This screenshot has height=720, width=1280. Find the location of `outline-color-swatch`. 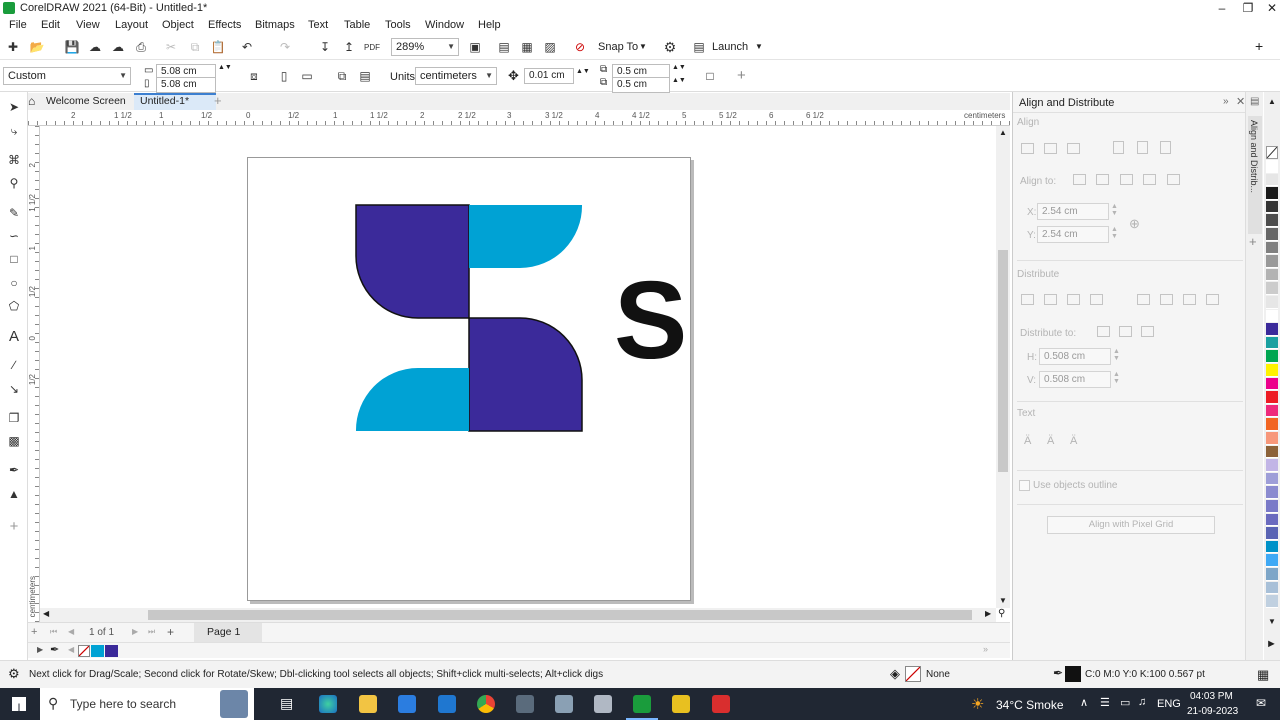

outline-color-swatch is located at coordinates (1073, 674).